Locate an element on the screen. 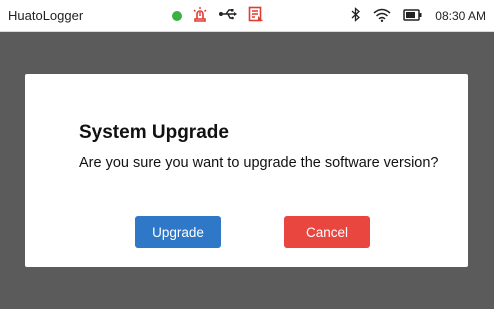 This screenshot has height=309, width=494. status-icons-center is located at coordinates (218, 16).